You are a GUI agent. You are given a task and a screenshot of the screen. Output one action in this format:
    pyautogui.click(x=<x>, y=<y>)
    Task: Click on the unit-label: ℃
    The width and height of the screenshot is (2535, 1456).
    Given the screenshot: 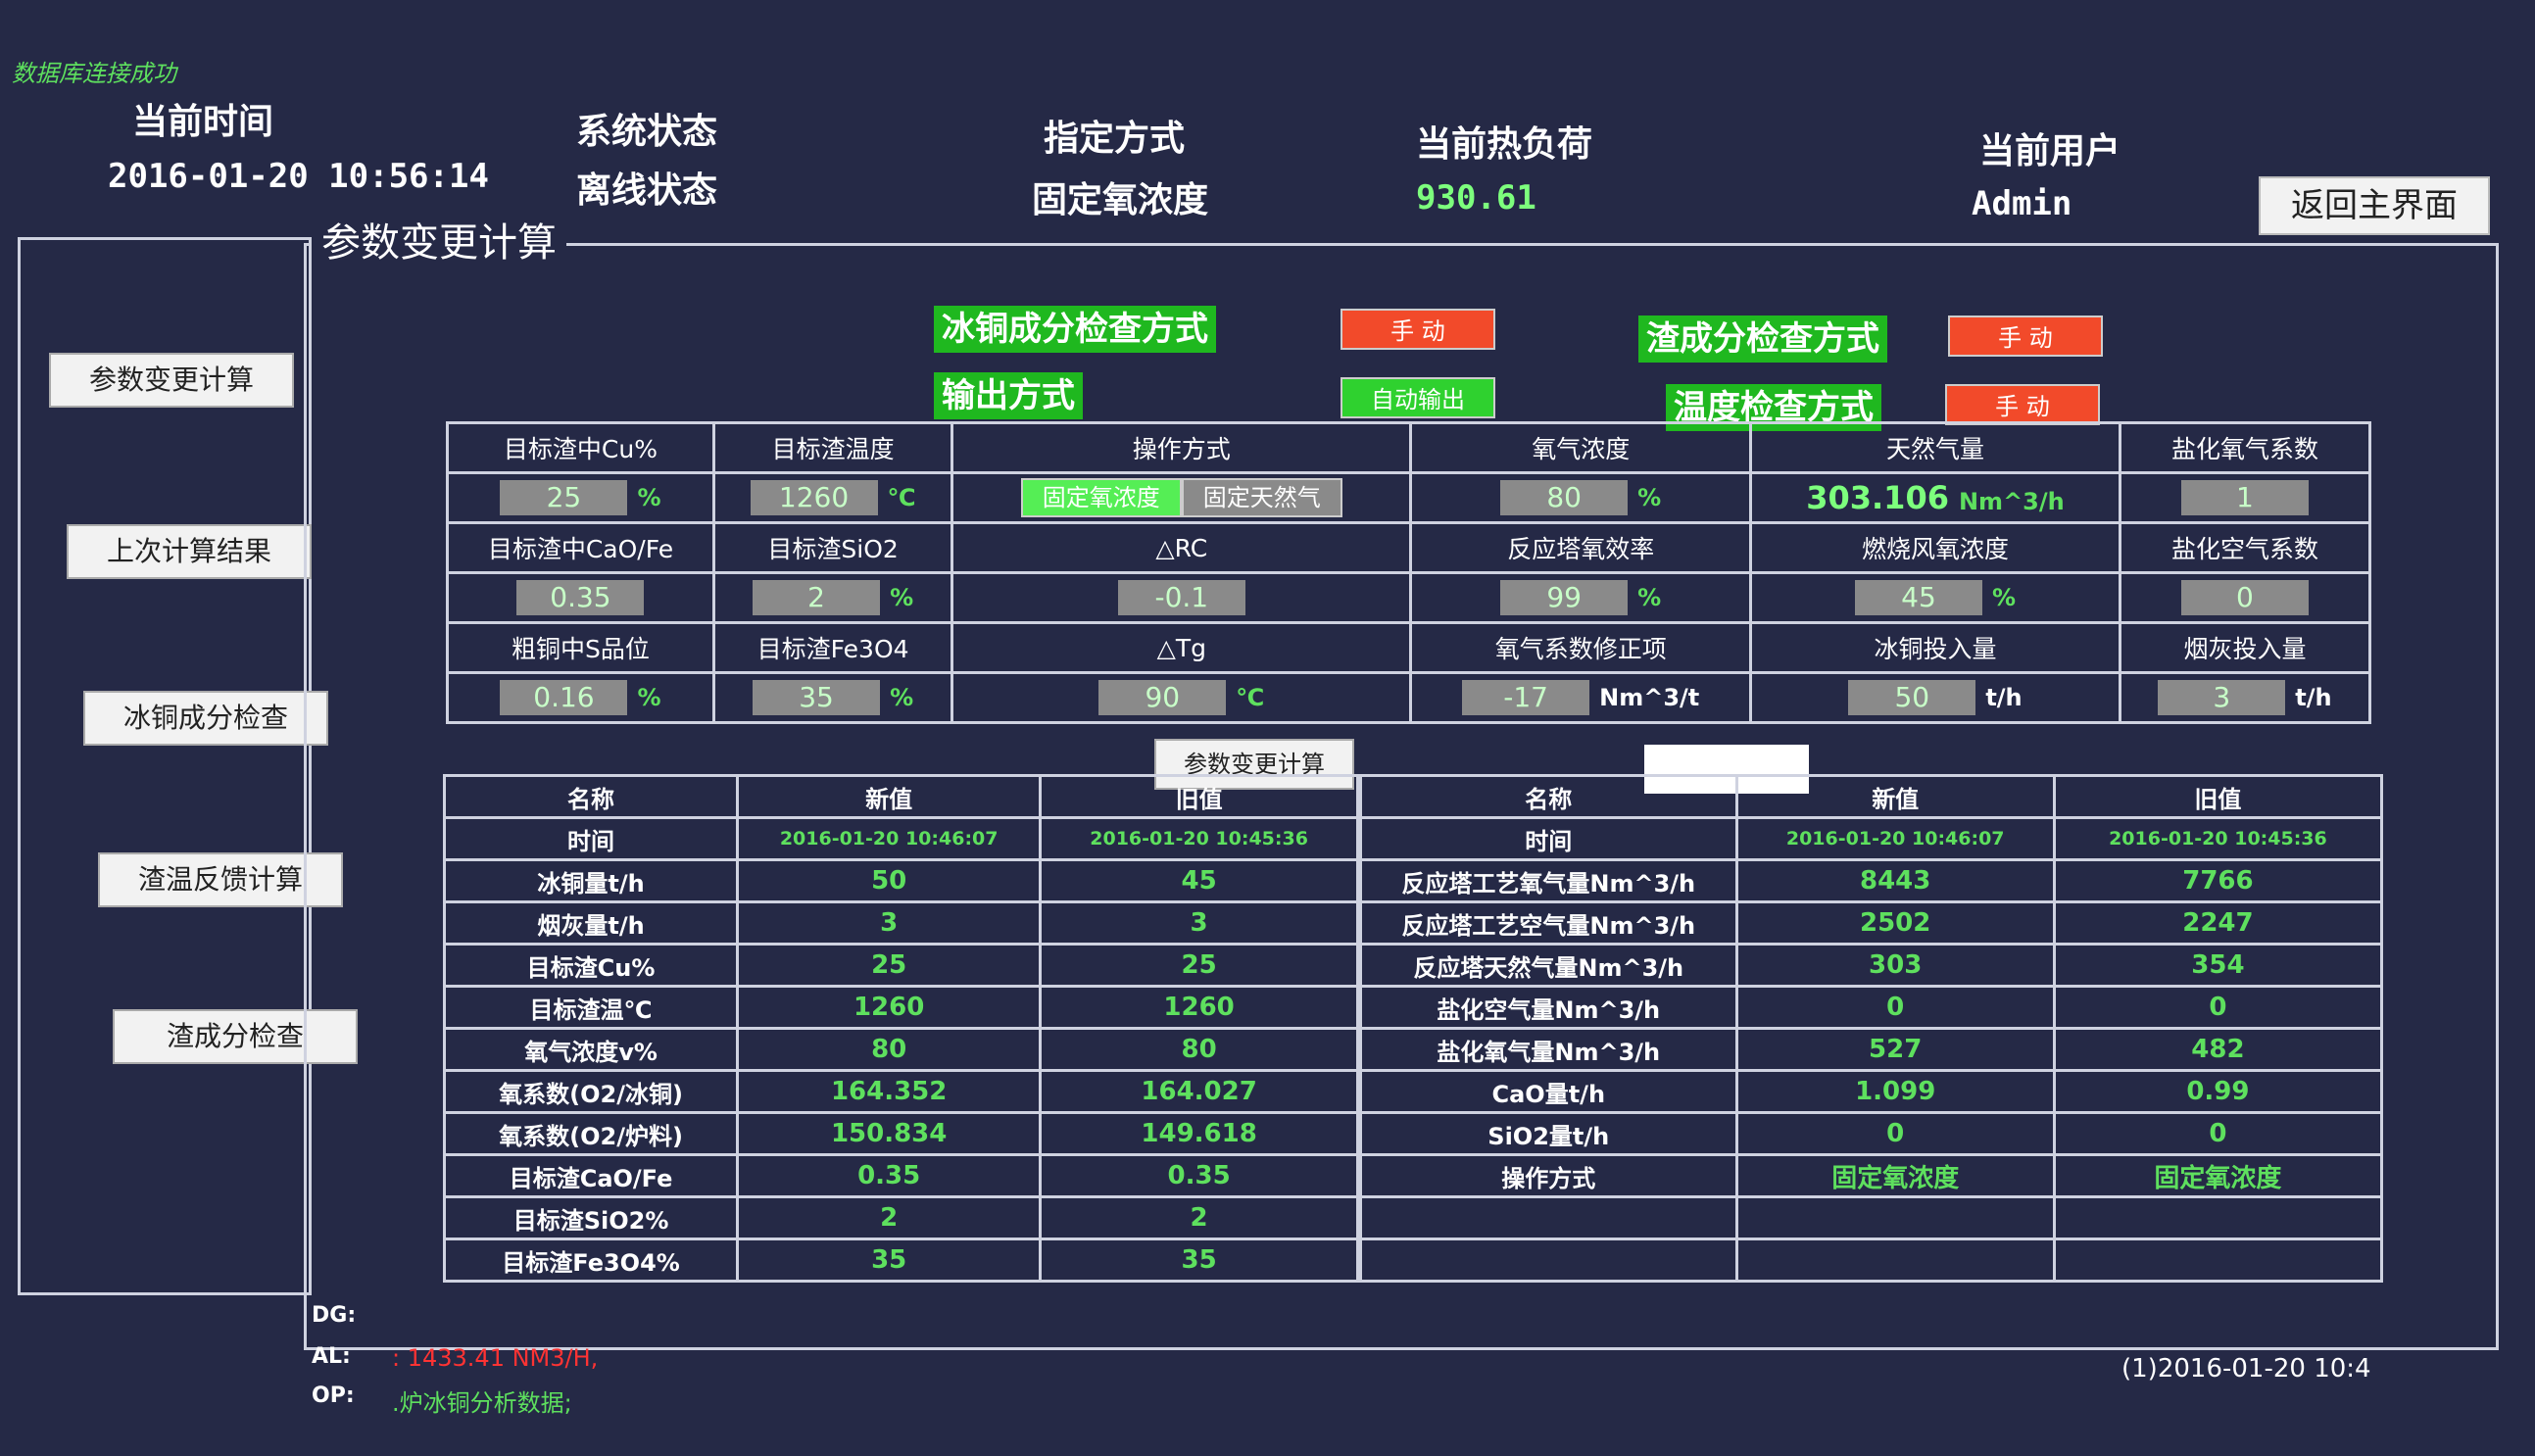 What is the action you would take?
    pyautogui.click(x=901, y=497)
    